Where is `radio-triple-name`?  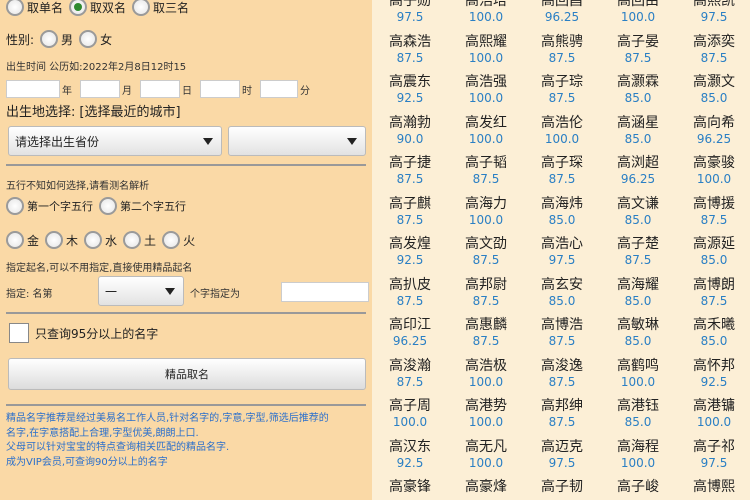 radio-triple-name is located at coordinates (141, 8).